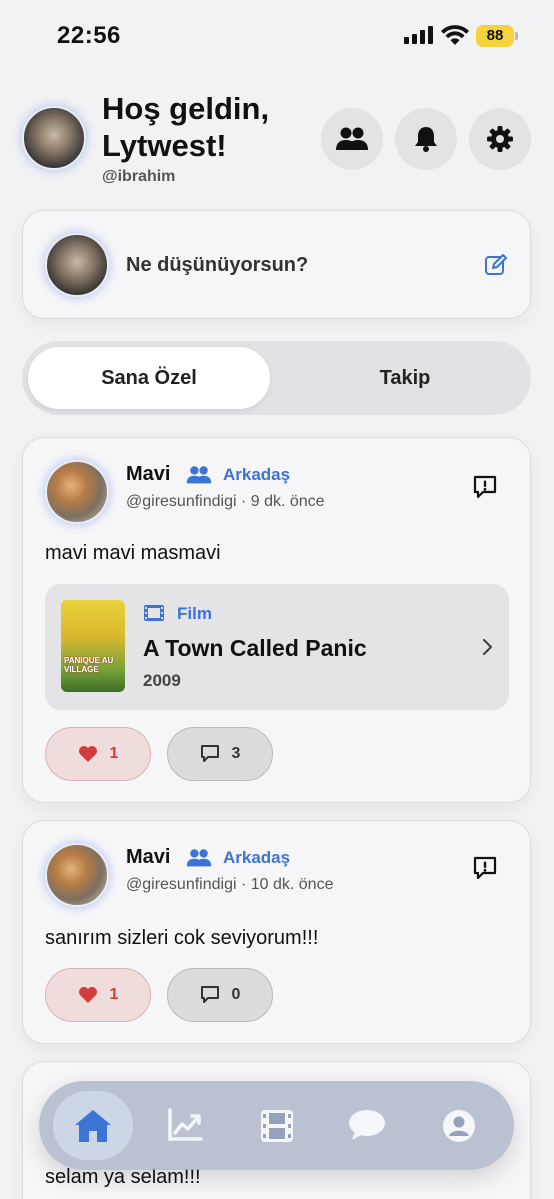 This screenshot has width=554, height=1199. I want to click on comment-button: 0, so click(220, 995).